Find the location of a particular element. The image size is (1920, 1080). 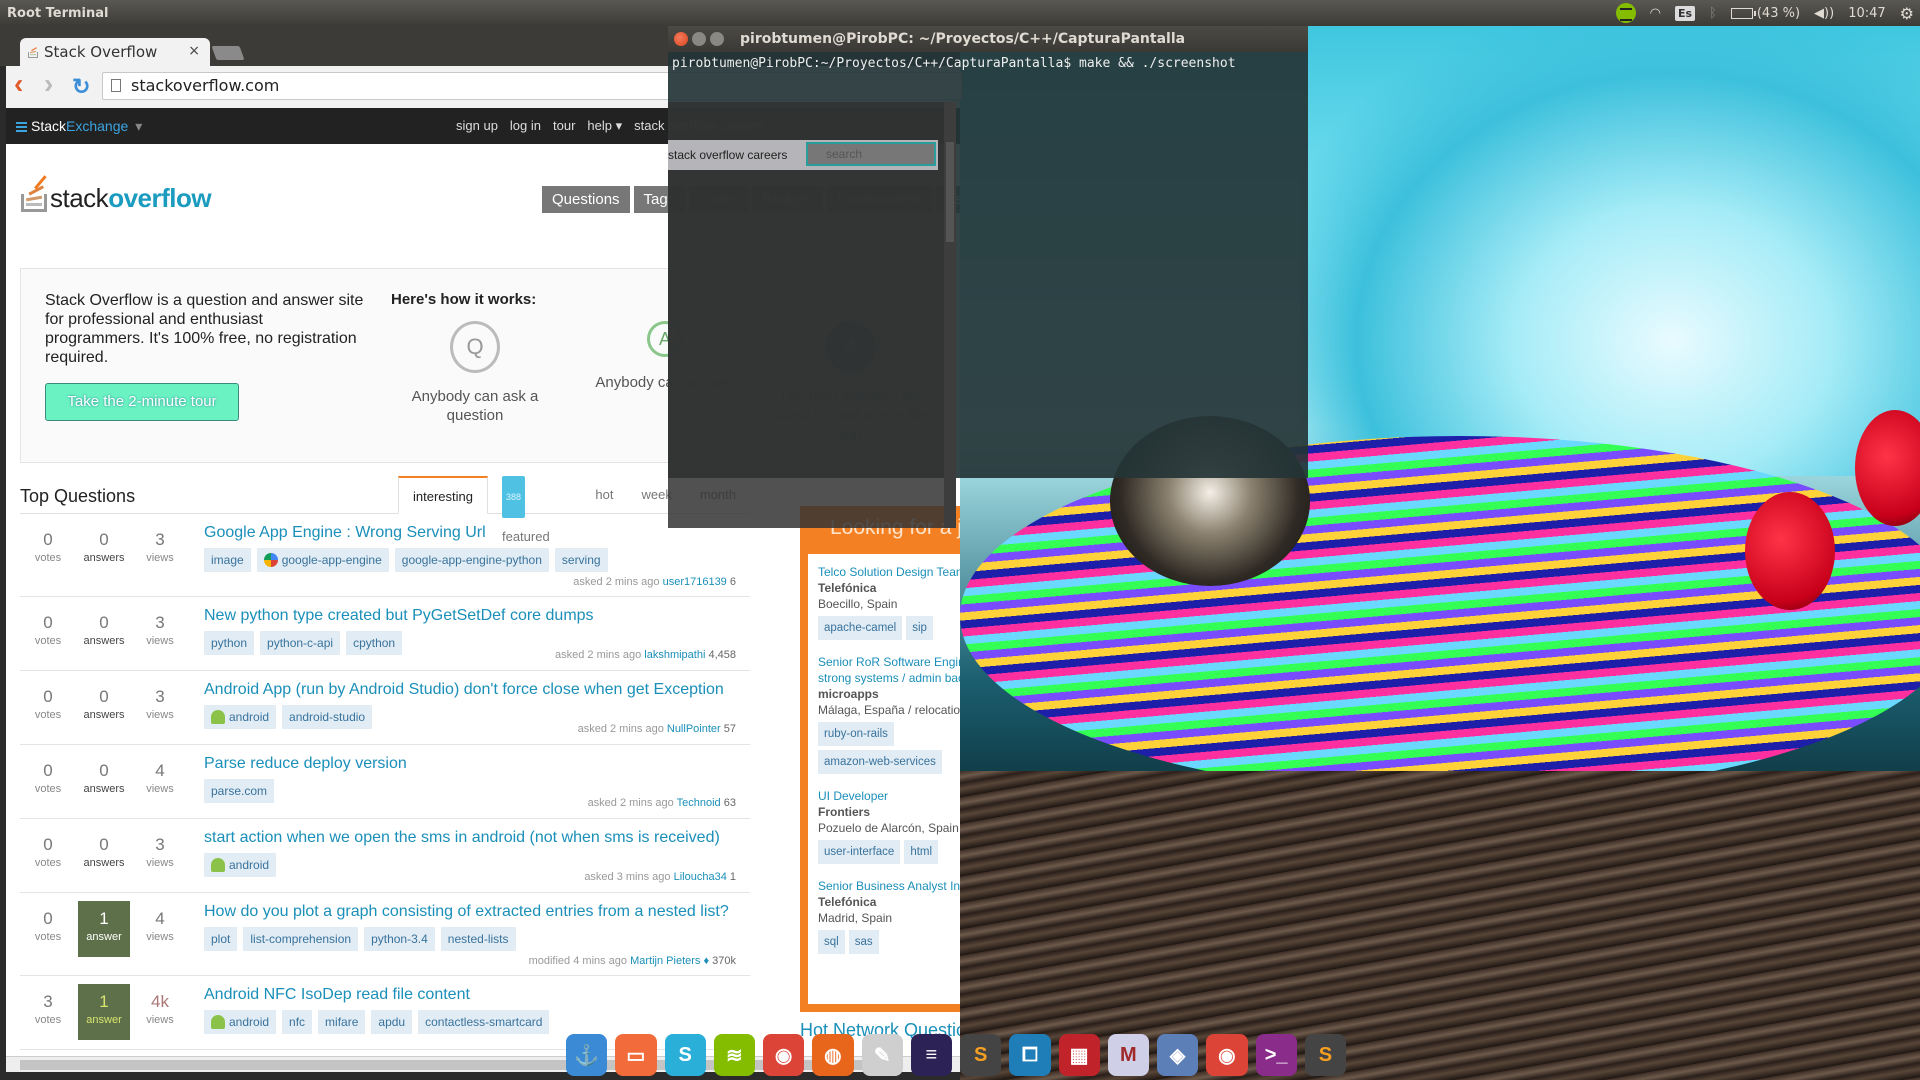

answers-label: answers is located at coordinates (104, 789).